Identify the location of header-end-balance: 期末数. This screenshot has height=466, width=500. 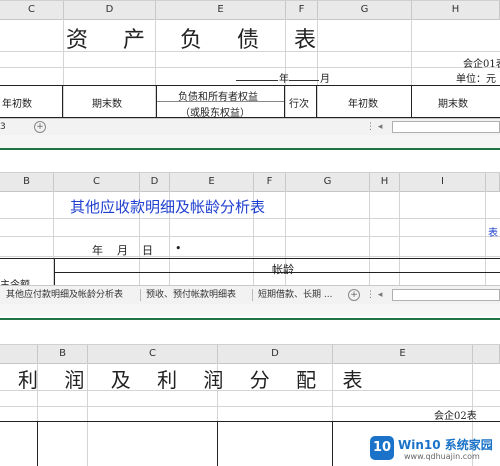
(107, 104).